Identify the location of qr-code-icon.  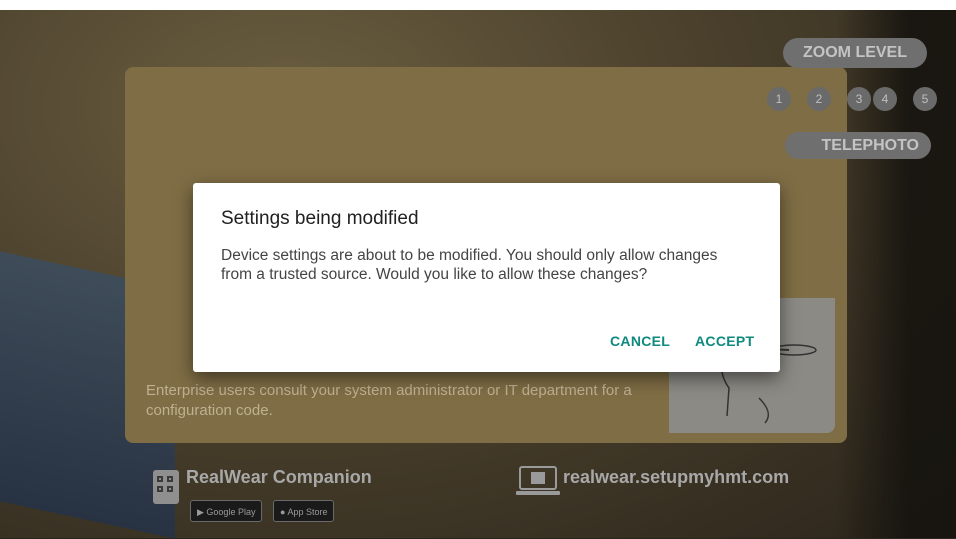
(166, 487).